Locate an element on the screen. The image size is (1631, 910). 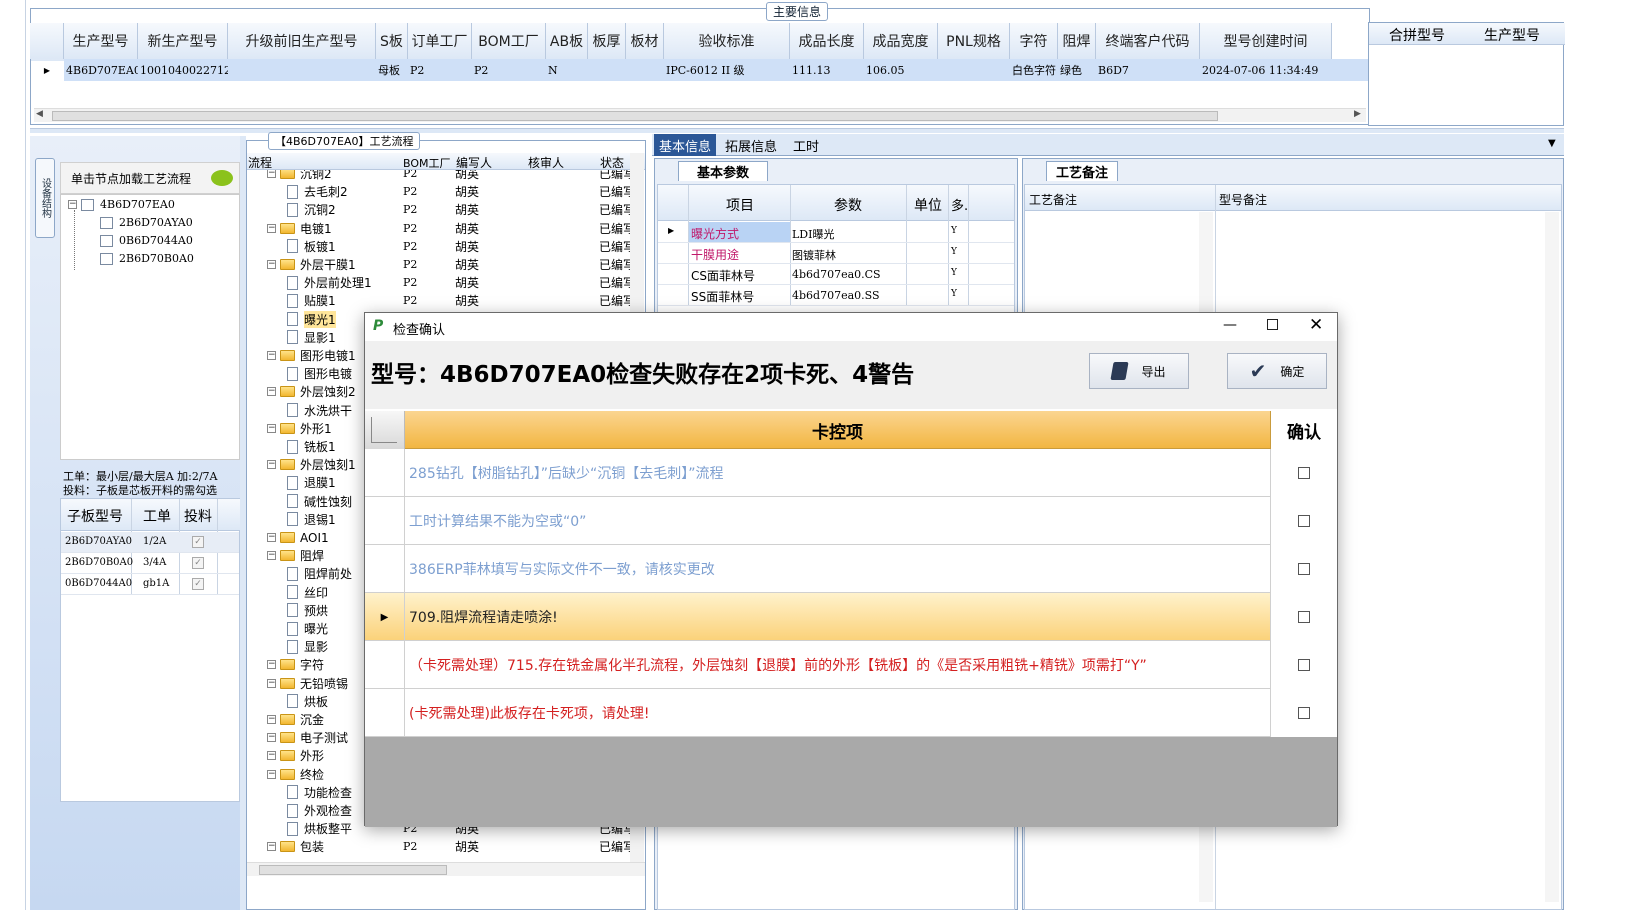
basic-param-row: CS面菲林号 4b6d707ea0.CS Y is located at coordinates (836, 274).